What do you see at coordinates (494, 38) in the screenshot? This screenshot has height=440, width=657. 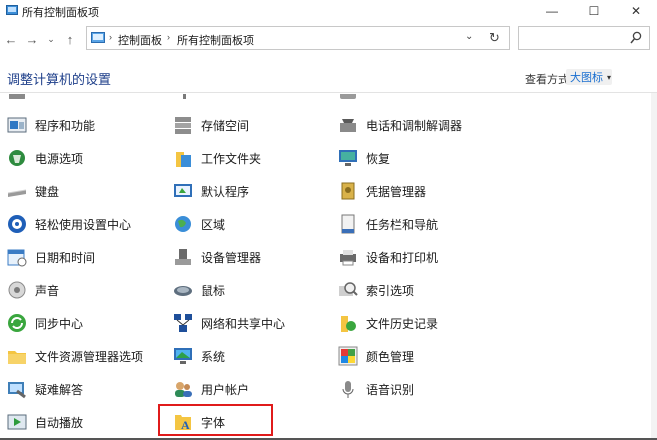 I see `refresh-icon: ↻` at bounding box center [494, 38].